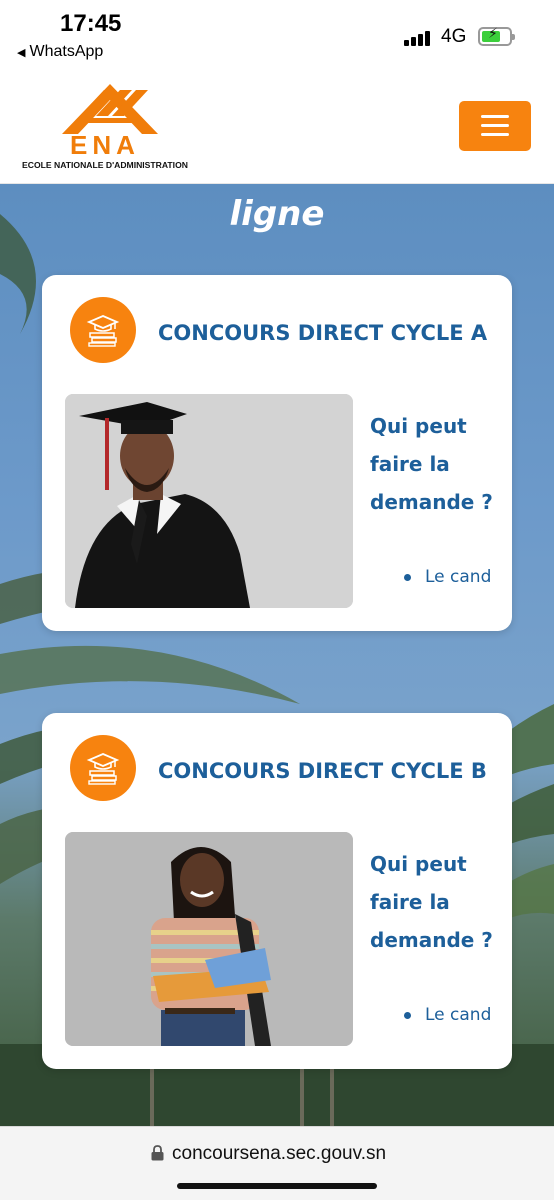  I want to click on home-indicator, so click(277, 1186).